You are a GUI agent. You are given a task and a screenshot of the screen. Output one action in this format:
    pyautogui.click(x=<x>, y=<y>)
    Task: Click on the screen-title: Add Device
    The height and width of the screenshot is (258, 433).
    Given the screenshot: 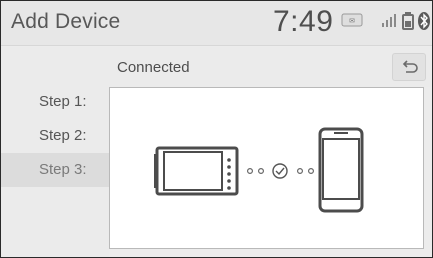 What is the action you would take?
    pyautogui.click(x=66, y=21)
    